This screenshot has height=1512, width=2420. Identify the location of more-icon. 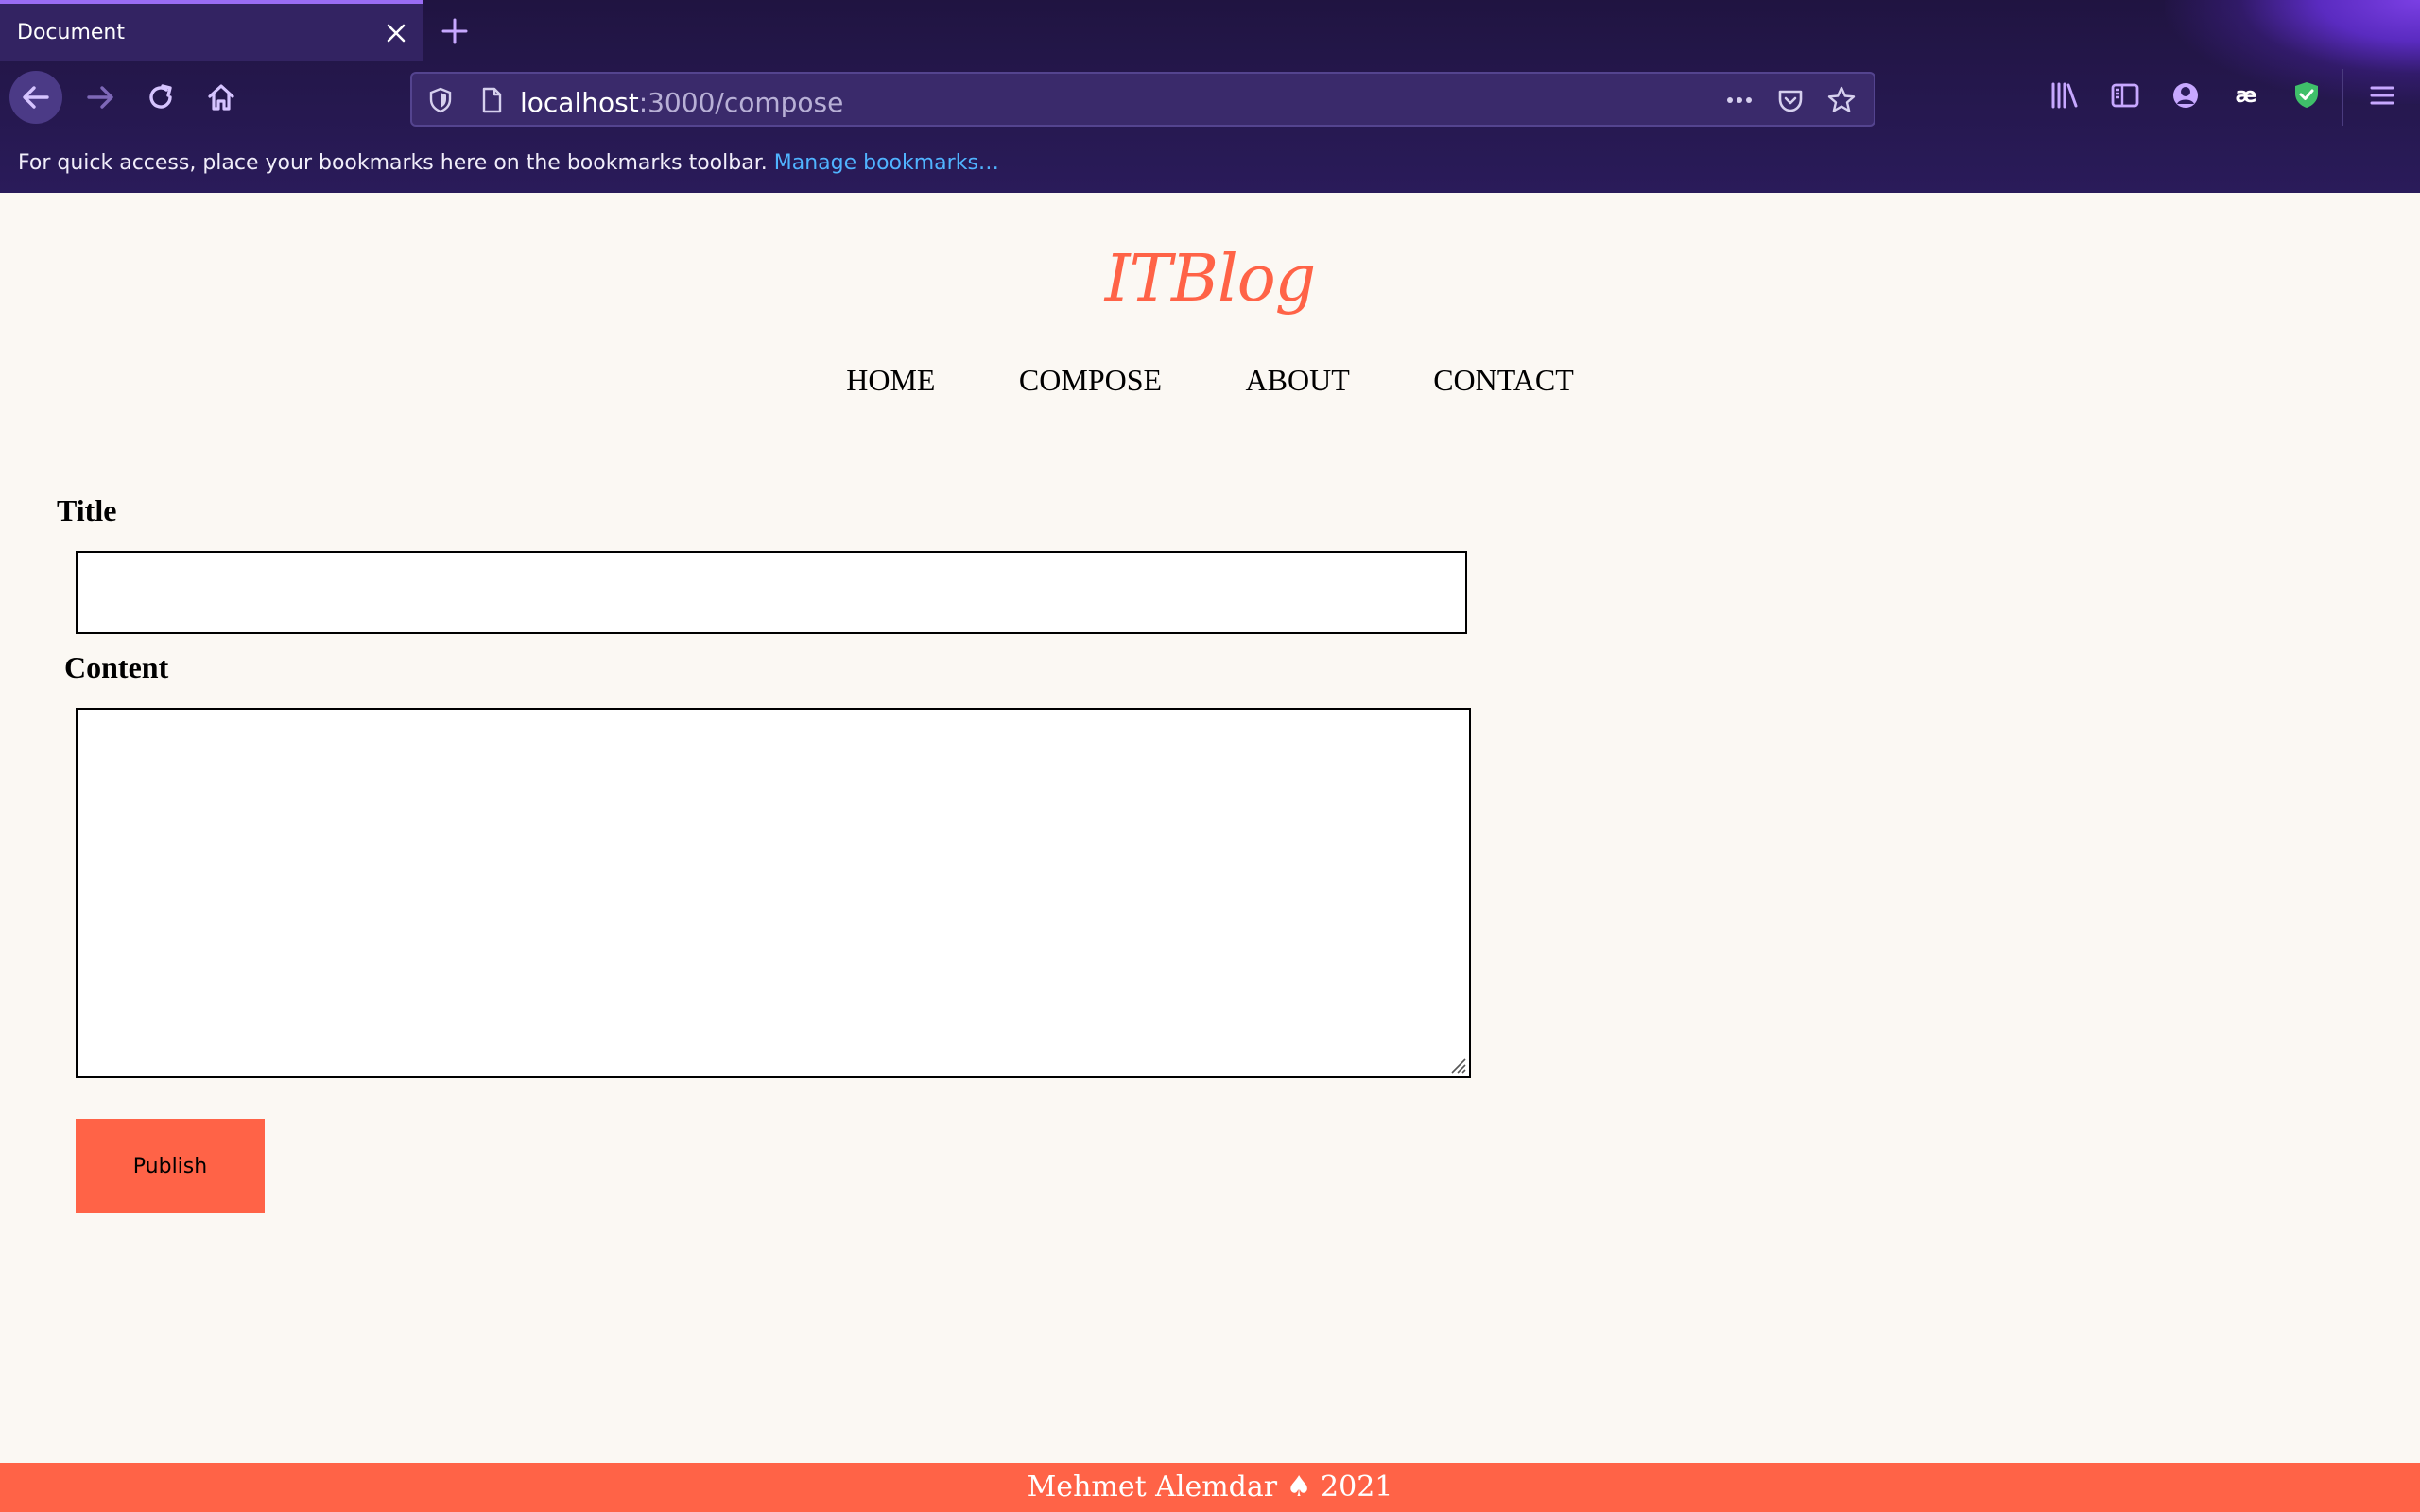
(1737, 100).